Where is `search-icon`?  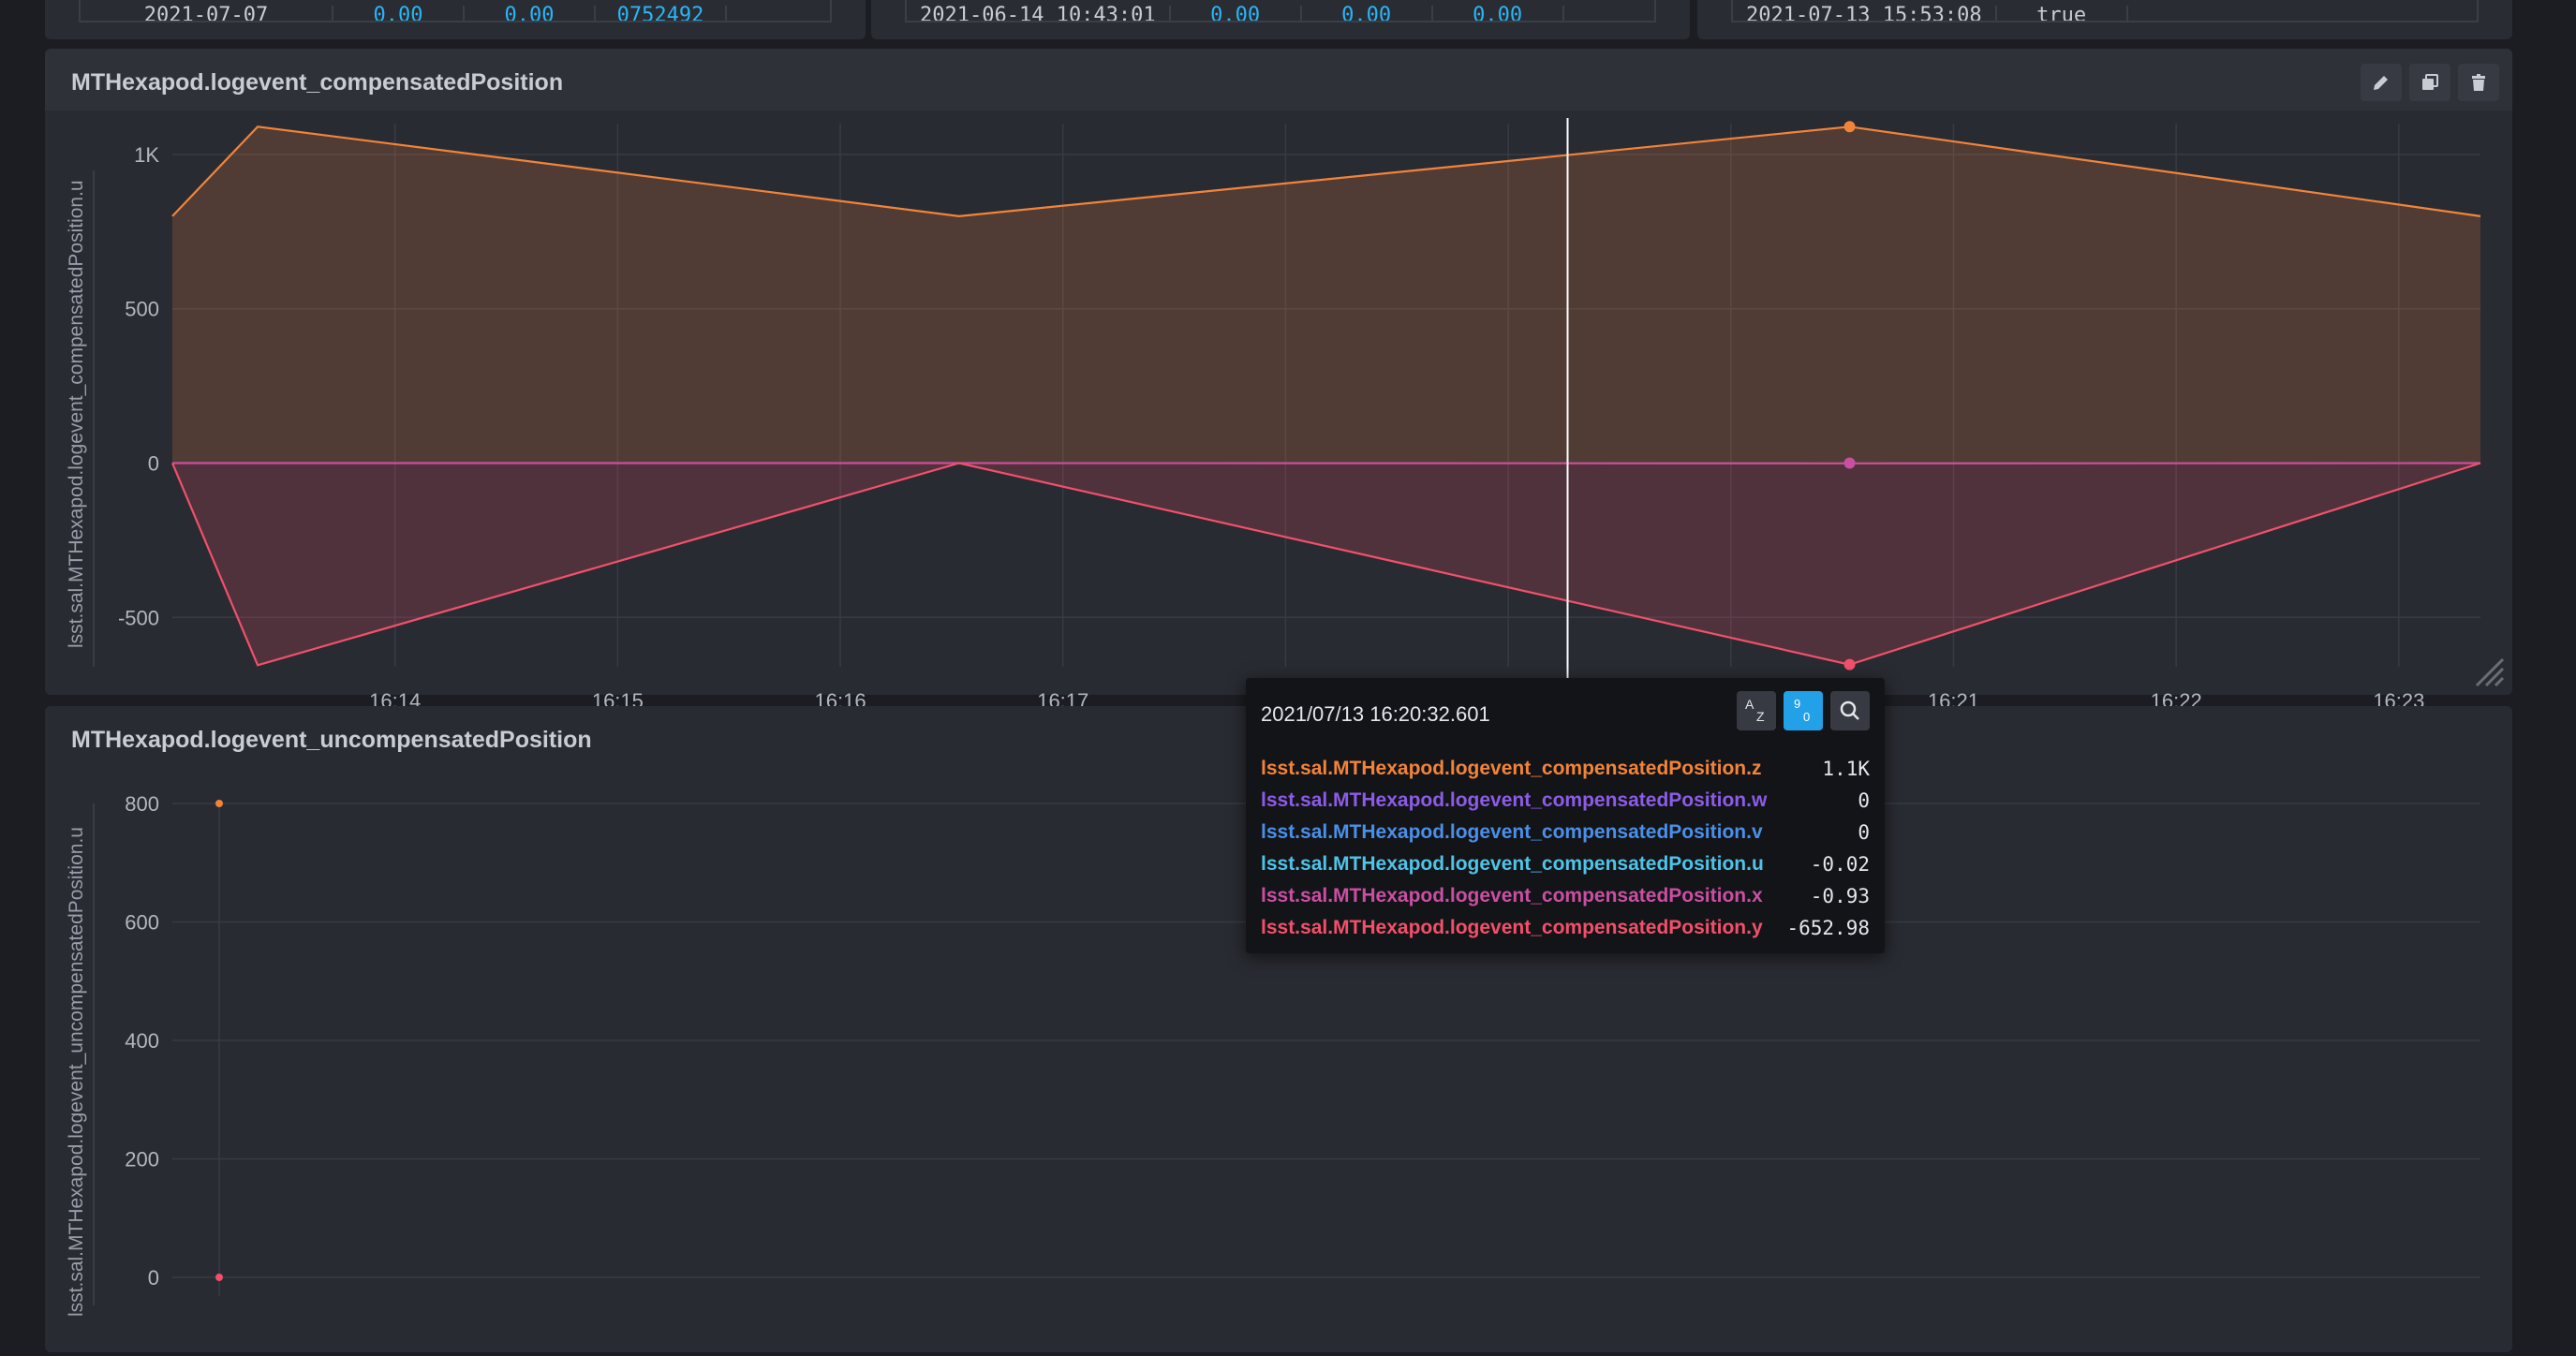
search-icon is located at coordinates (1849, 710).